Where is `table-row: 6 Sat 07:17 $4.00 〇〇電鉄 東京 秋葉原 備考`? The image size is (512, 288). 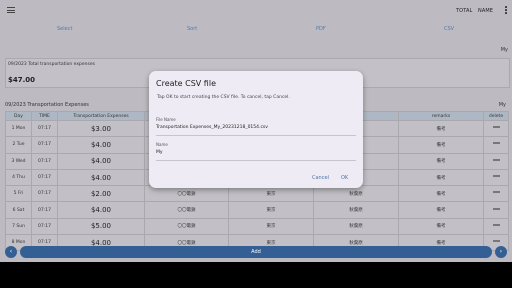
table-row: 6 Sat 07:17 $4.00 〇〇電鉄 東京 秋葉原 備考 is located at coordinates (257, 210).